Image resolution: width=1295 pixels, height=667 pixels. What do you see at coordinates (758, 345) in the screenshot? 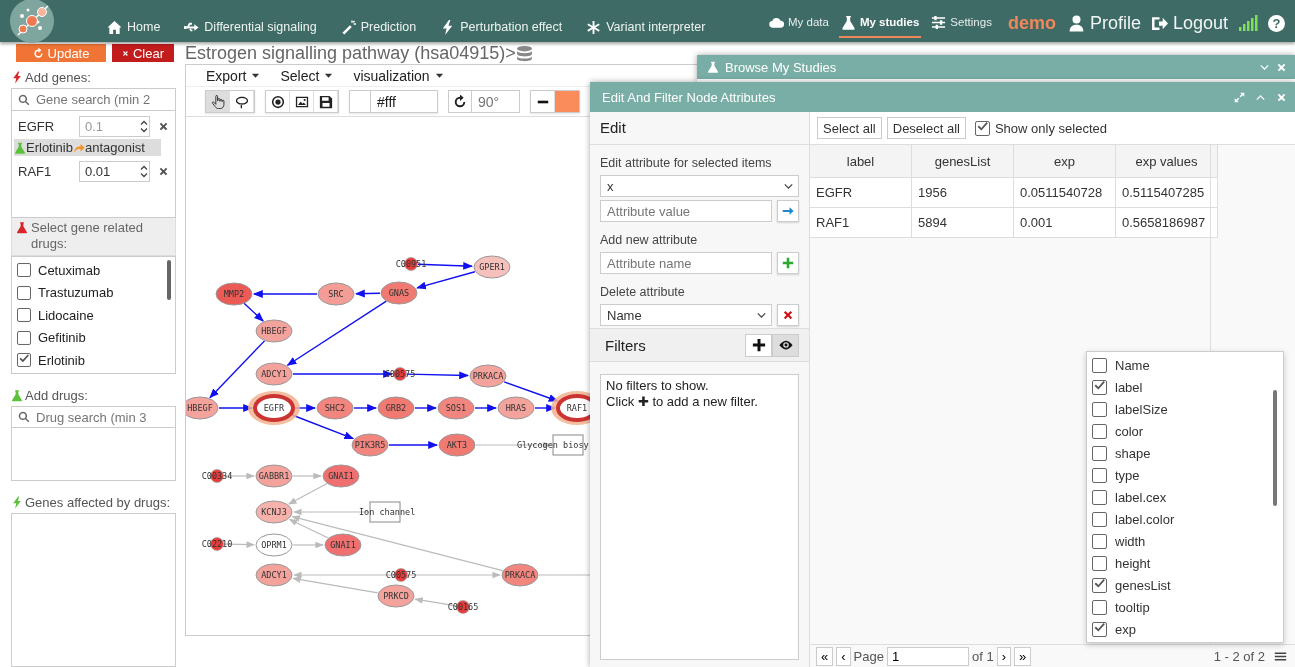
I see `add-filter-button` at bounding box center [758, 345].